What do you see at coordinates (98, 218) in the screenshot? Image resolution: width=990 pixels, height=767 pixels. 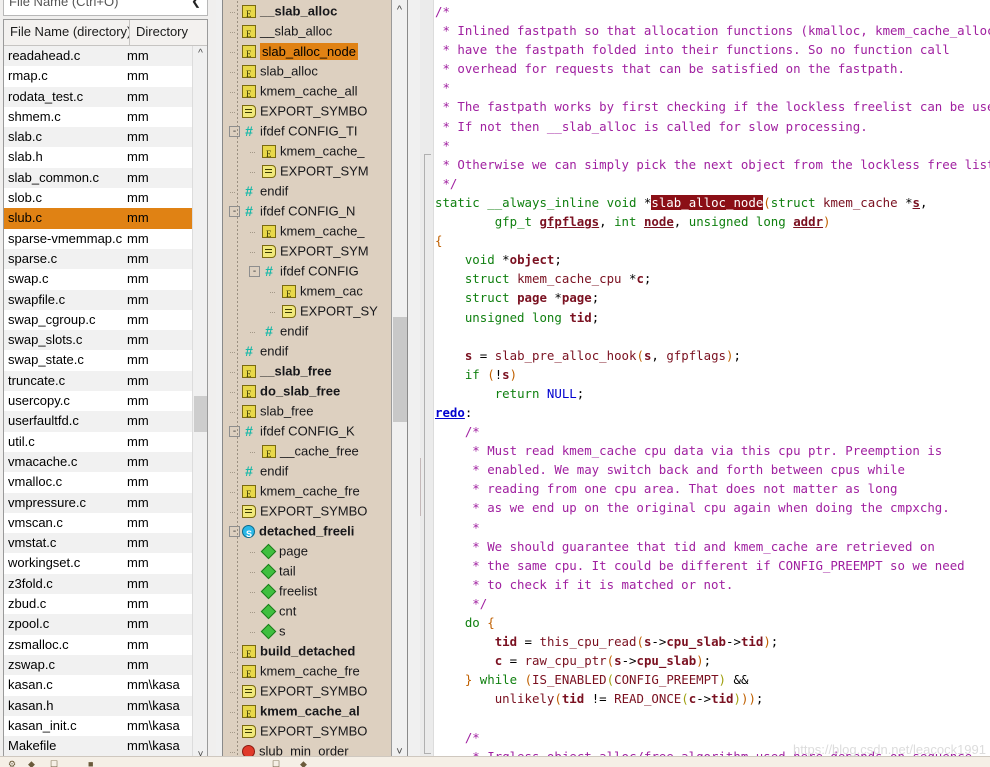 I see `table-row: slub.c mm` at bounding box center [98, 218].